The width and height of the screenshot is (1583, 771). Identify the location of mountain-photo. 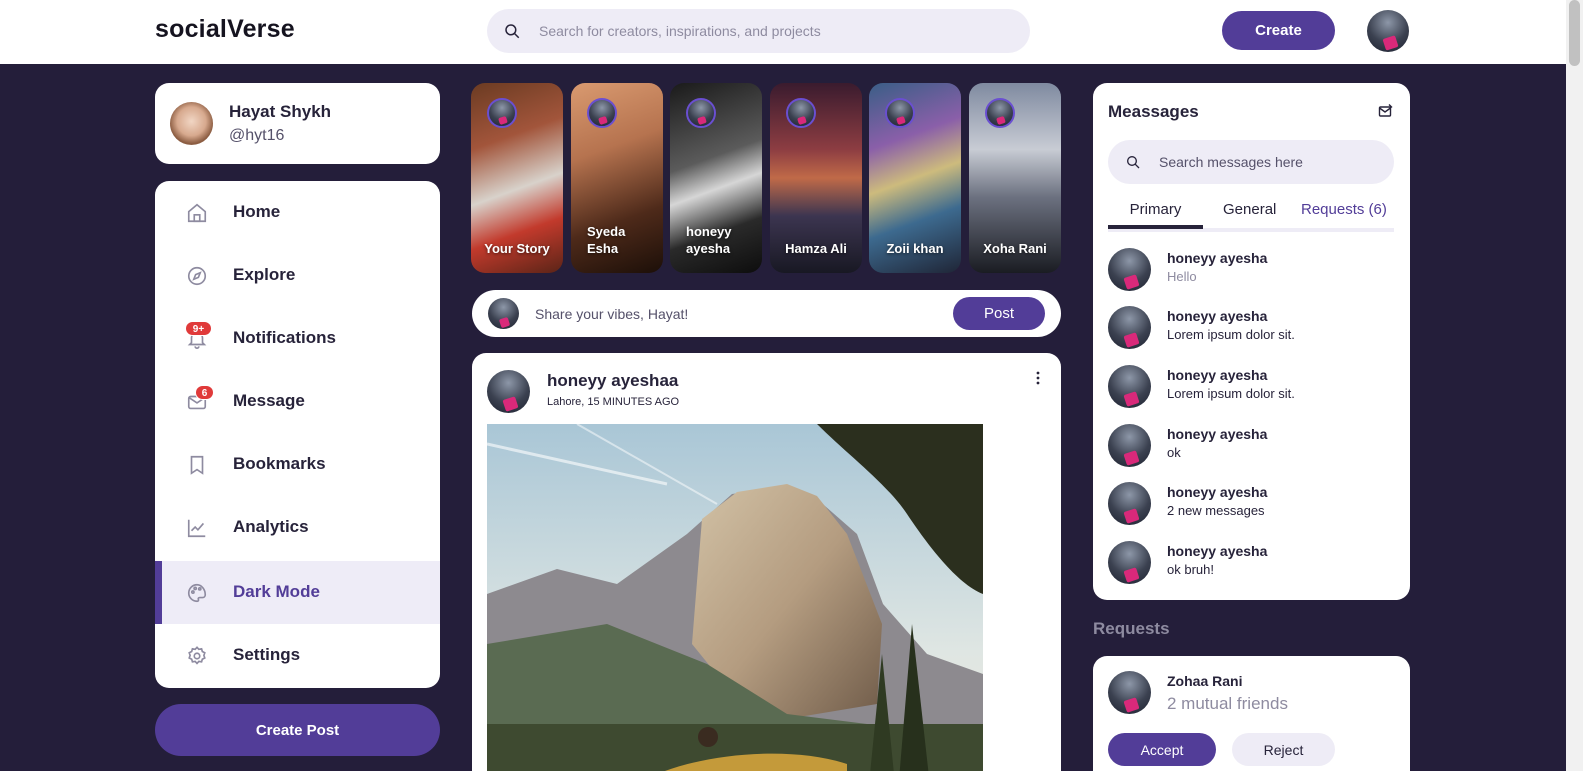
(735, 597).